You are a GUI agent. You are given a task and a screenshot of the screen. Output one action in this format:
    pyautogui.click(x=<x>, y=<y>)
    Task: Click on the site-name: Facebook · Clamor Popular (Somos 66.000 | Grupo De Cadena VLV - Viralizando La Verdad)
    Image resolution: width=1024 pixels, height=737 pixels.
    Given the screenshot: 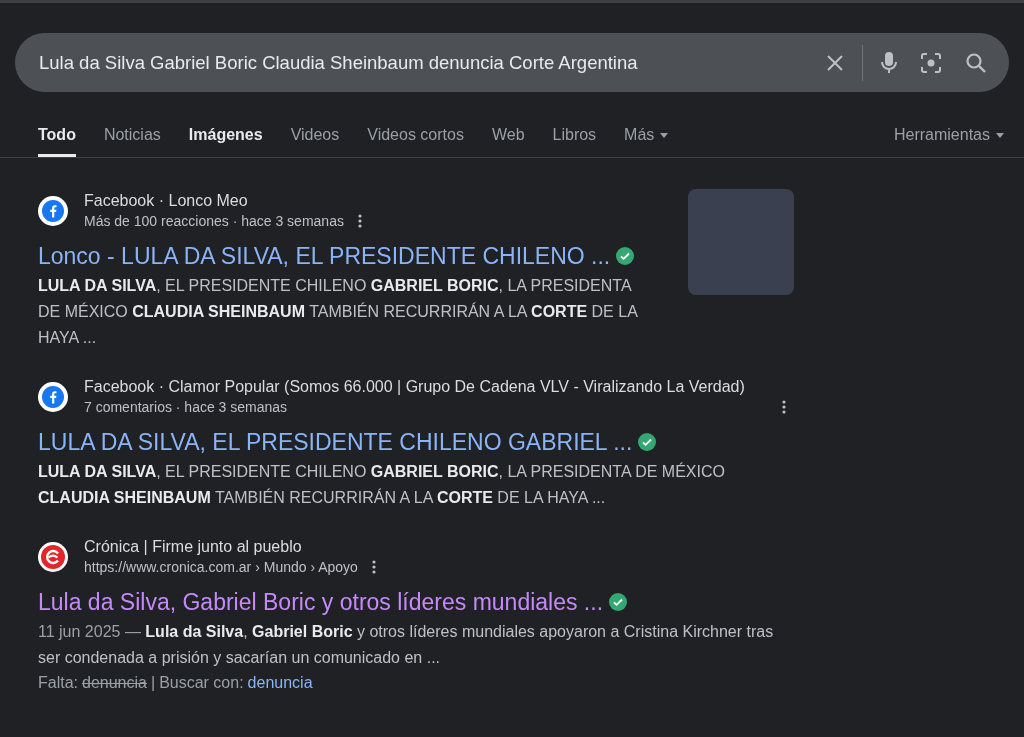 What is the action you would take?
    pyautogui.click(x=415, y=387)
    